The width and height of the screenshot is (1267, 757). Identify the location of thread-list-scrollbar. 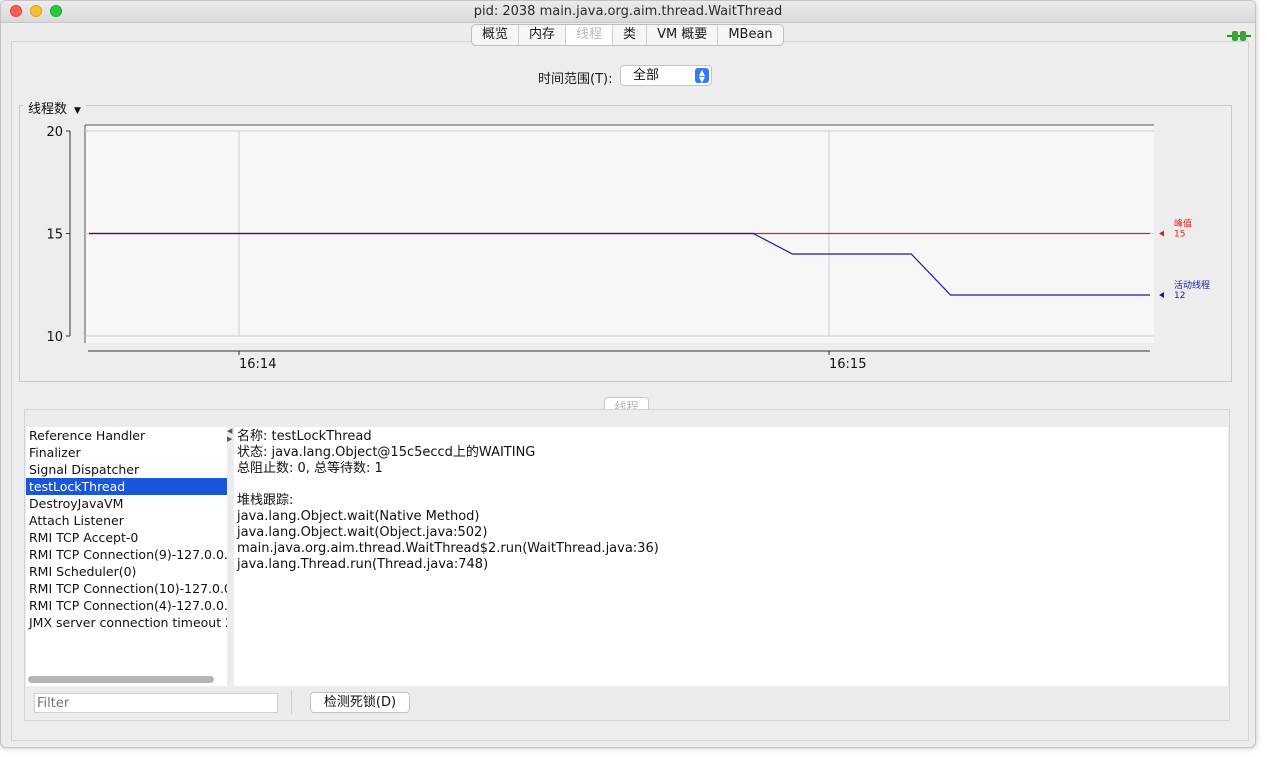
(121, 679).